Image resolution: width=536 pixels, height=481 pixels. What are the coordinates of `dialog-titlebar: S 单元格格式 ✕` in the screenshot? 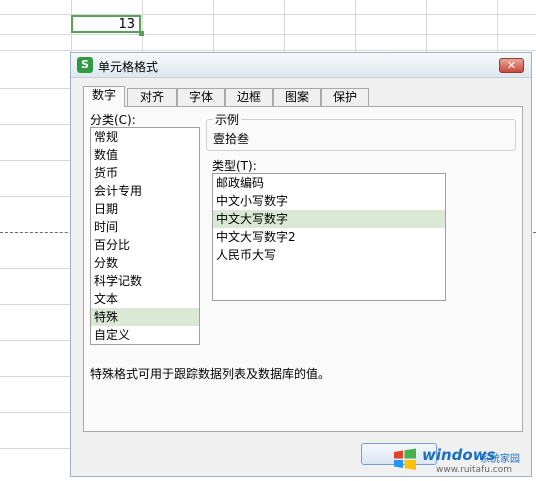 It's located at (301, 65).